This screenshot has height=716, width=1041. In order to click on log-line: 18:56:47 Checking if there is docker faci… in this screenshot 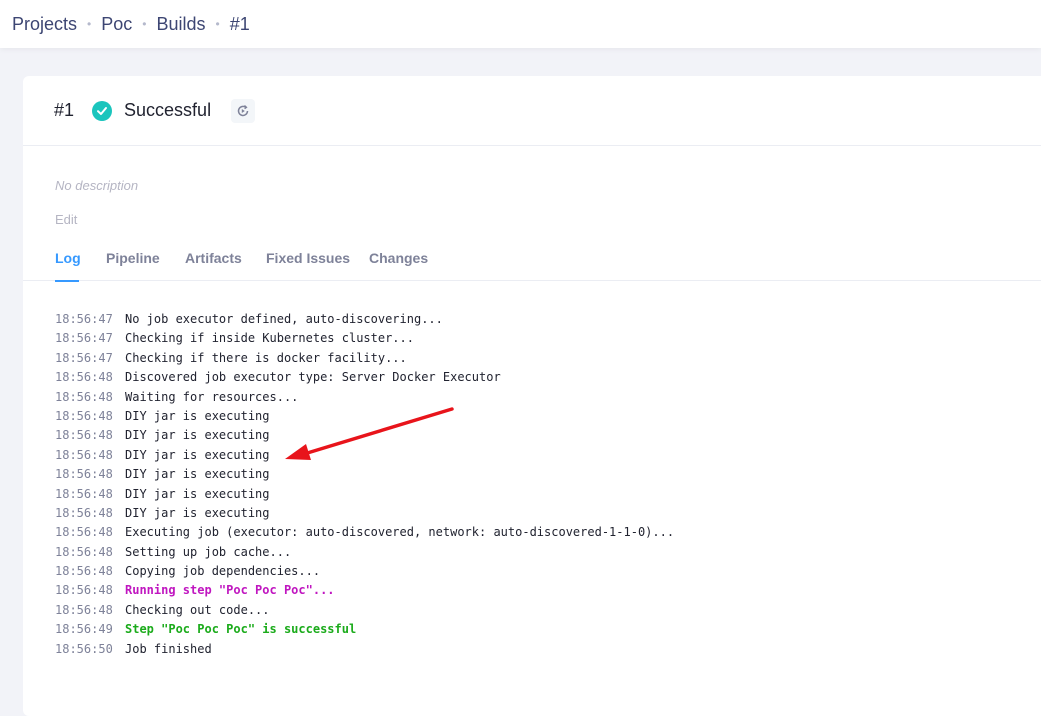, I will do `click(364, 358)`.